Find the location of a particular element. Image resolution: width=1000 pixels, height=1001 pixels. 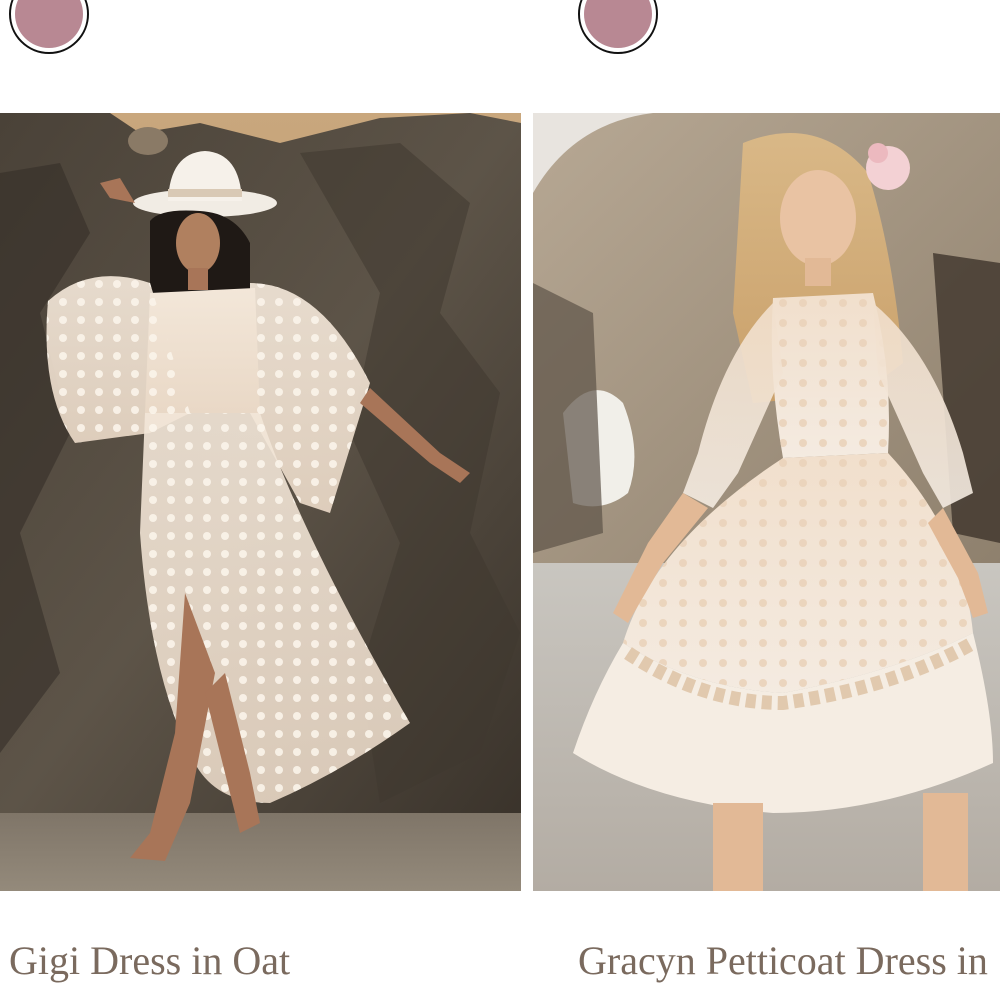

product-title-1: Gigi Dress in Oat is located at coordinates (149, 961).